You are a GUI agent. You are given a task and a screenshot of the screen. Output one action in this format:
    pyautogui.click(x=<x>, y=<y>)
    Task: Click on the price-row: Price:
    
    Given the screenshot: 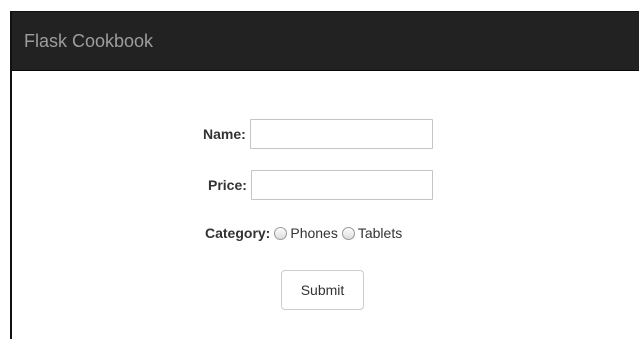 What is the action you would take?
    pyautogui.click(x=320, y=185)
    